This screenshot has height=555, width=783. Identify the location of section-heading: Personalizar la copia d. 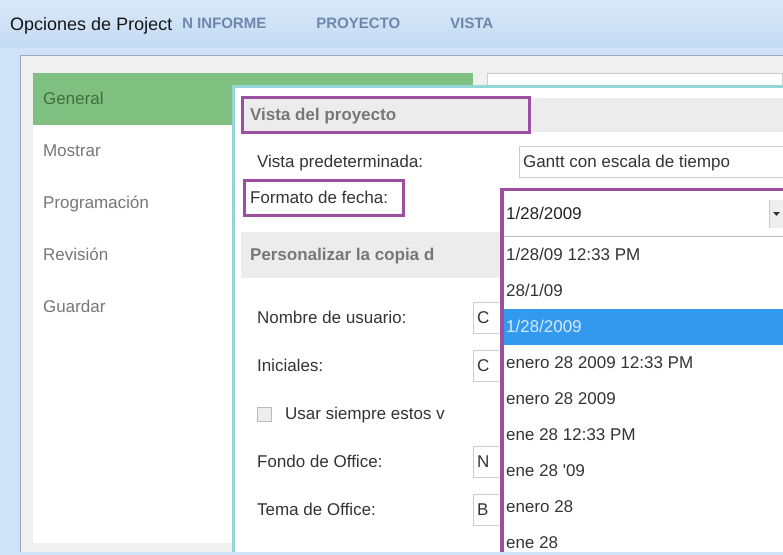
(342, 255).